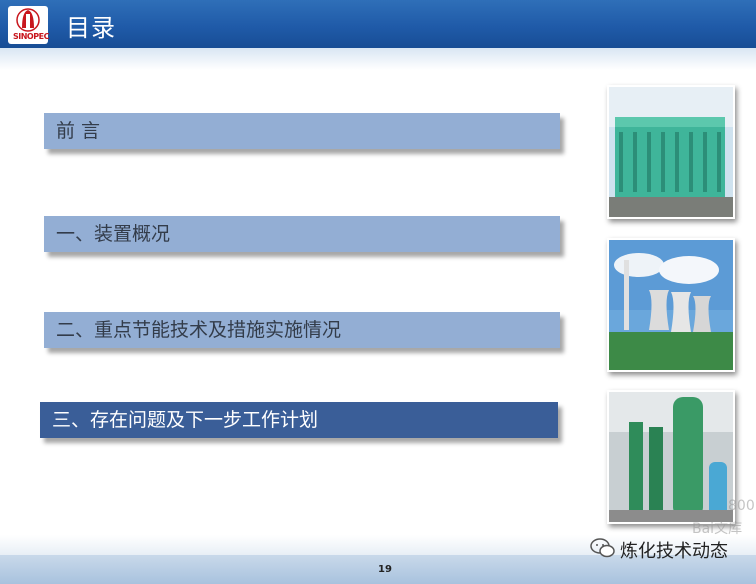  What do you see at coordinates (741, 506) in the screenshot?
I see `watermark-number: 800` at bounding box center [741, 506].